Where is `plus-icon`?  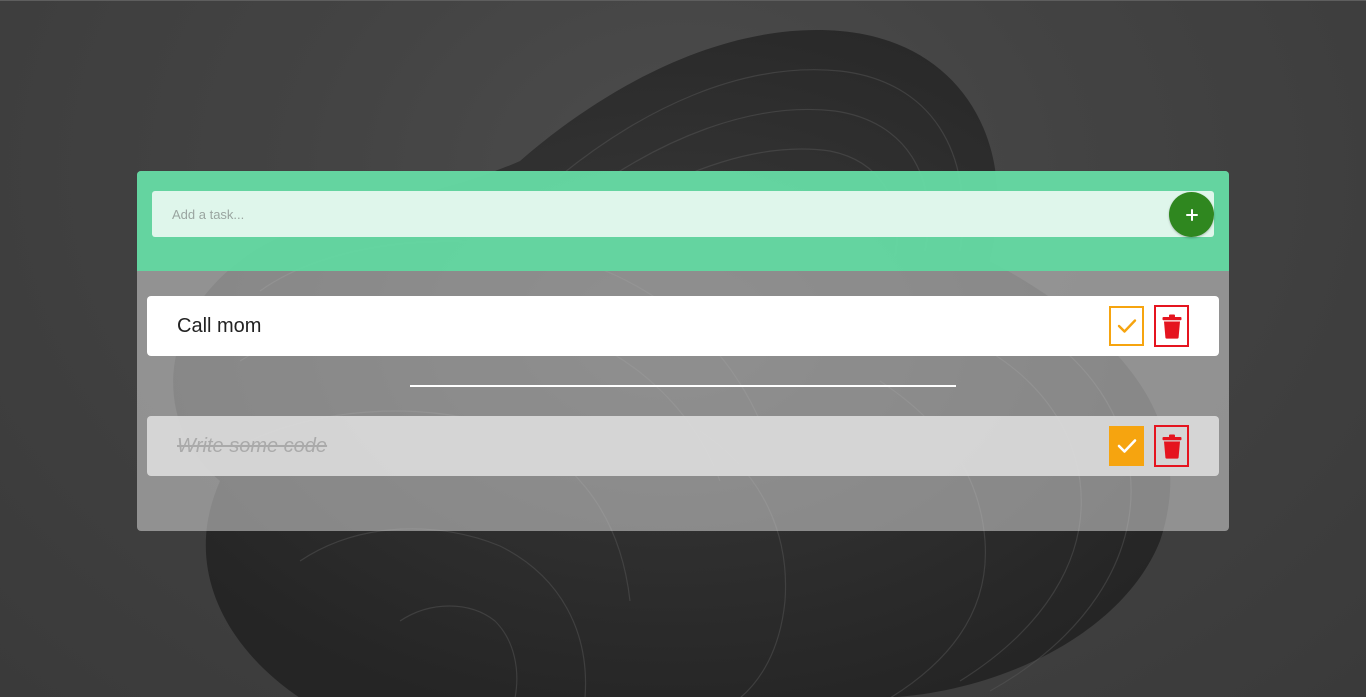
plus-icon is located at coordinates (1191, 214).